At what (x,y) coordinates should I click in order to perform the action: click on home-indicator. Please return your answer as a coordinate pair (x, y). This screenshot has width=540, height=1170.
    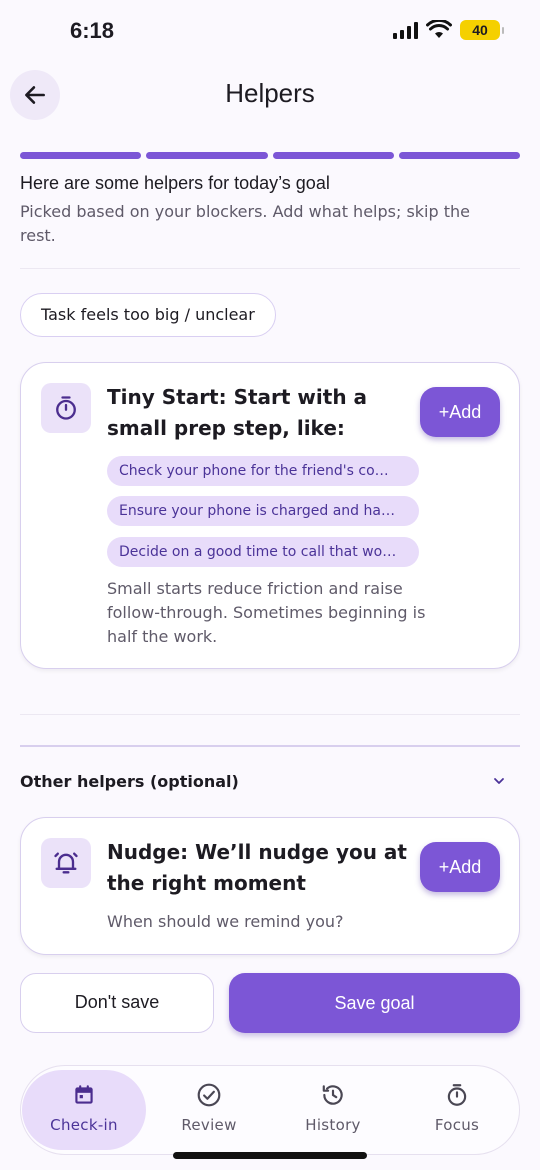
    Looking at the image, I should click on (270, 1155).